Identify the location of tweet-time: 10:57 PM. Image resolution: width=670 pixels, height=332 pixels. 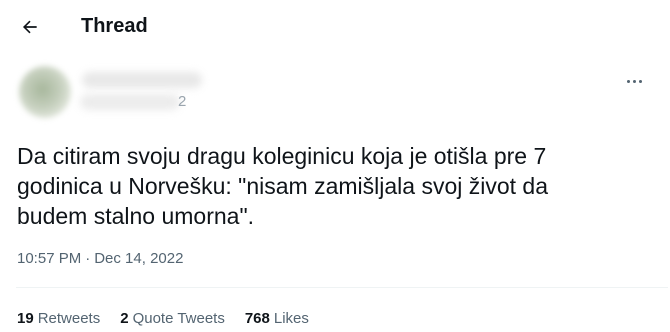
(49, 258).